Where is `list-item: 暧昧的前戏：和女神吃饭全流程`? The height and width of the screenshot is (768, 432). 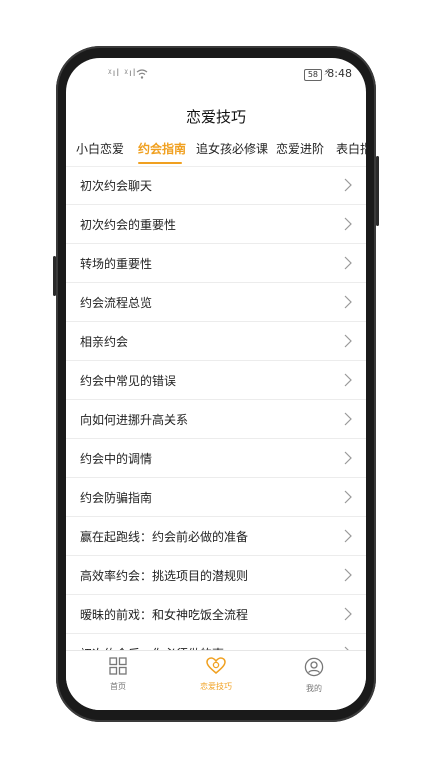 list-item: 暧昧的前戏：和女神吃饭全流程 is located at coordinates (216, 614).